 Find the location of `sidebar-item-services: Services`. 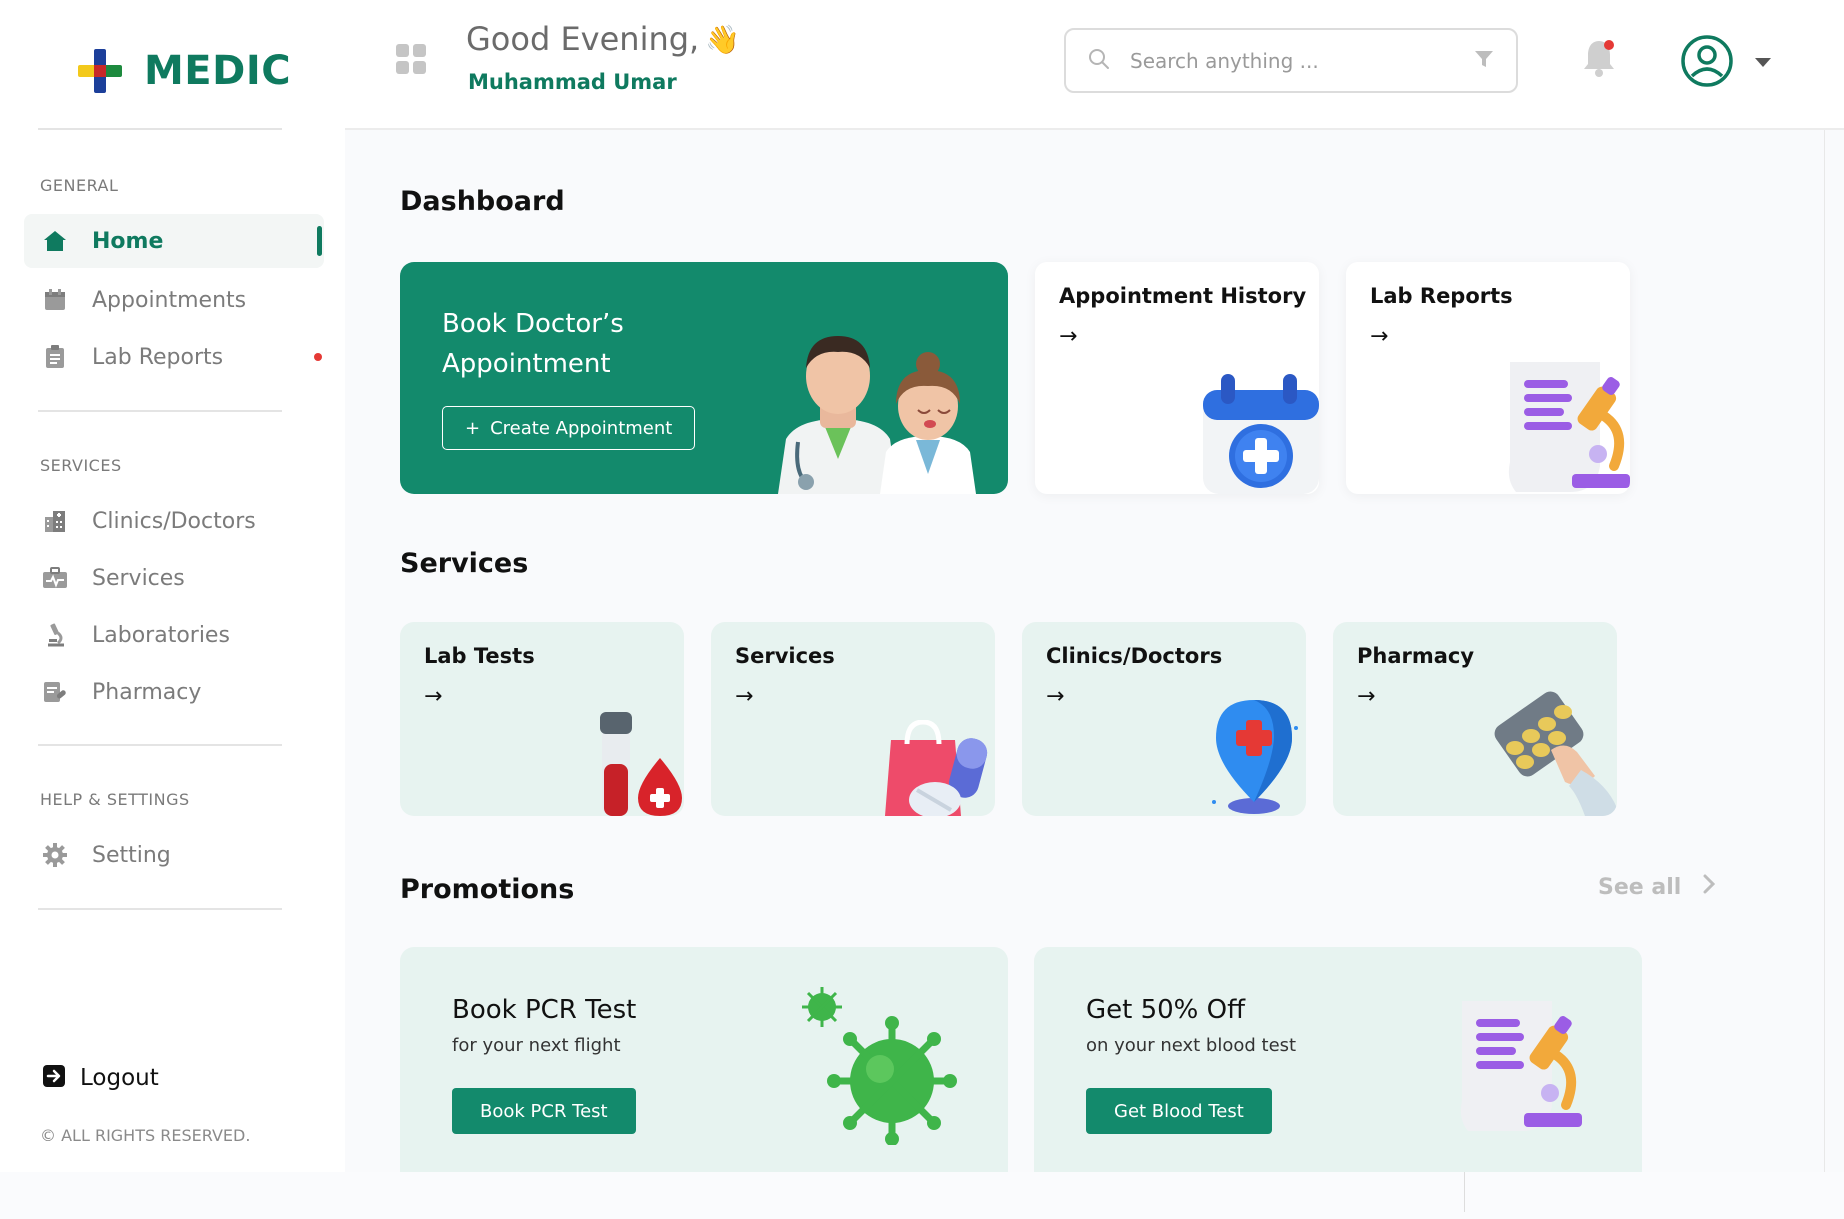

sidebar-item-services: Services is located at coordinates (174, 578).